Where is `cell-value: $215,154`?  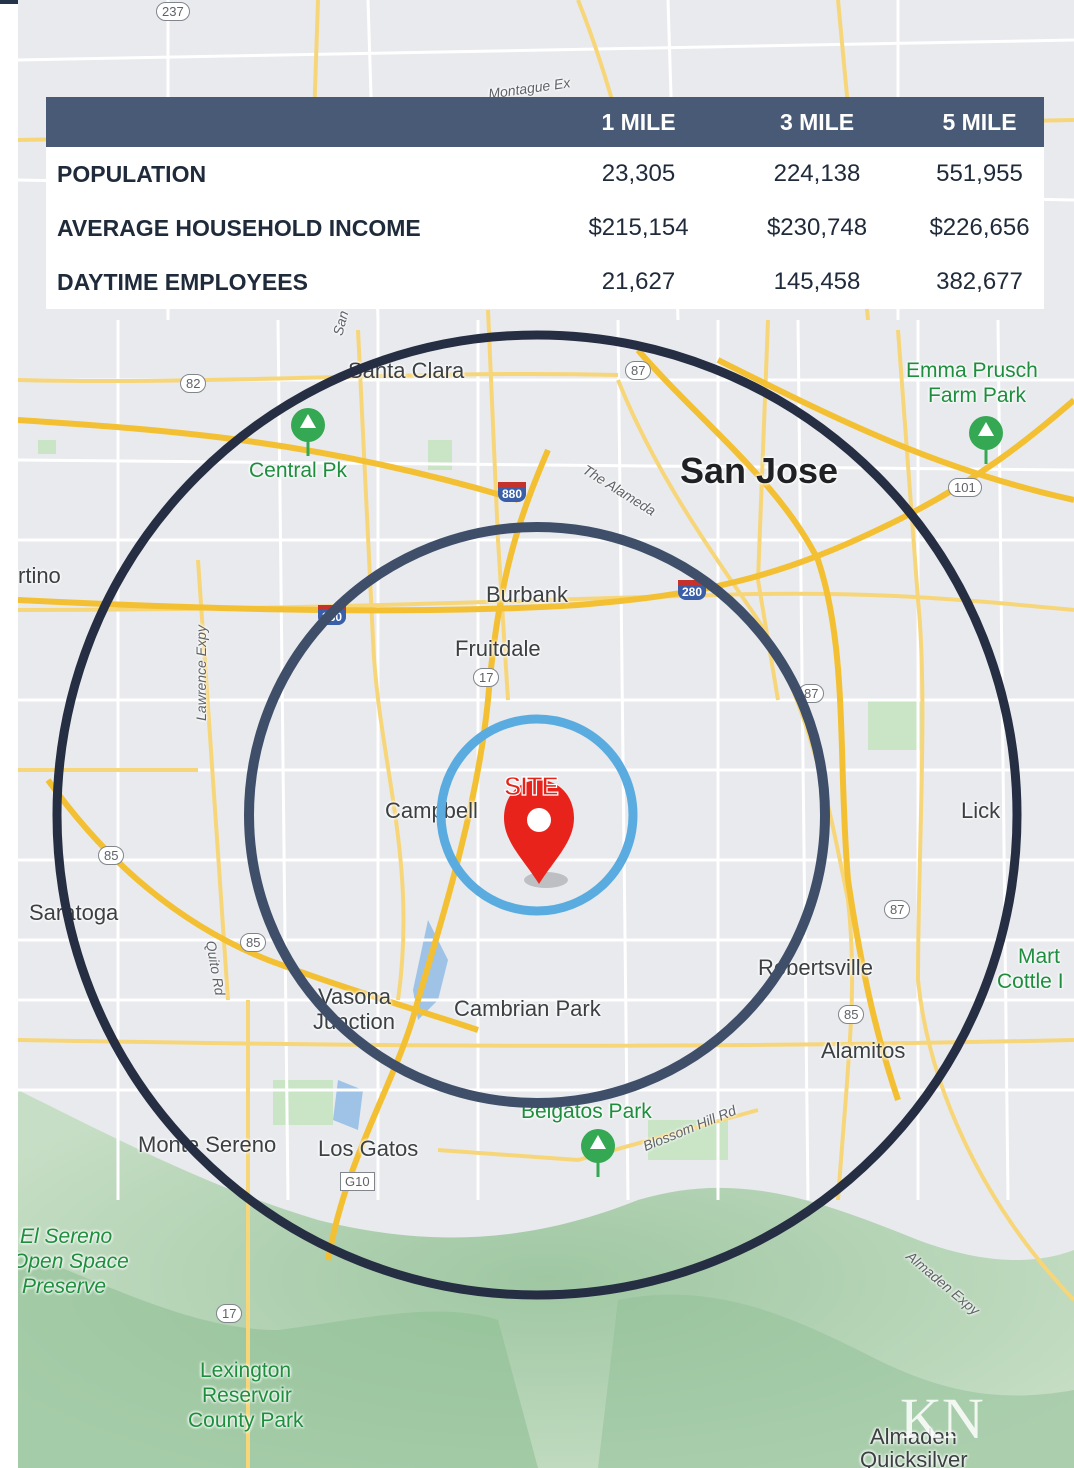 cell-value: $215,154 is located at coordinates (638, 227).